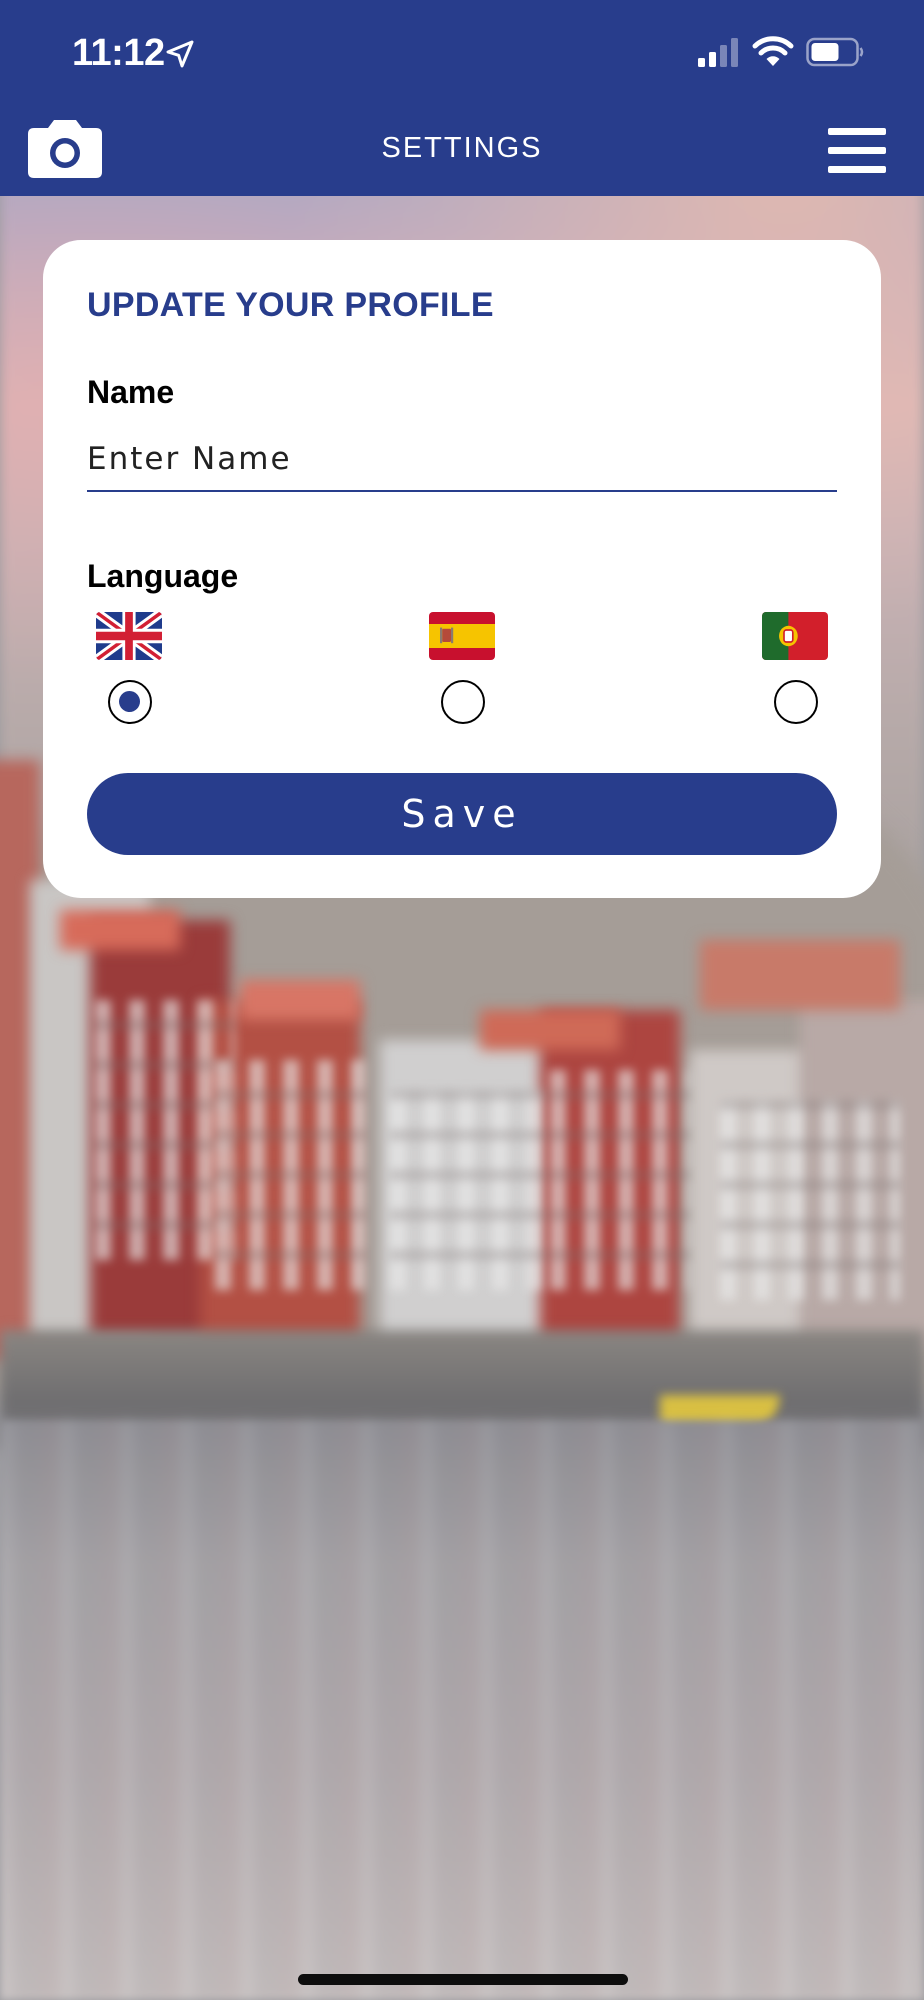  Describe the element at coordinates (462, 814) in the screenshot. I see `save-button: Save` at that location.